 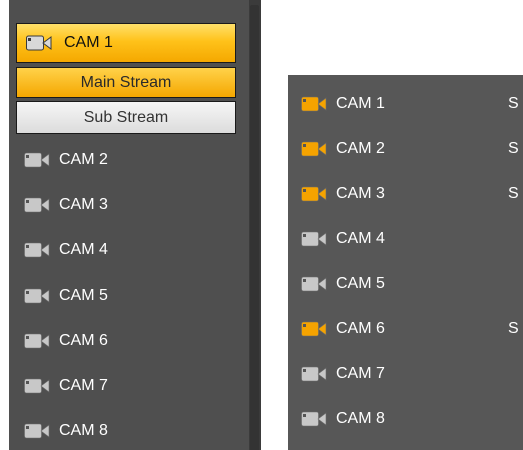 I want to click on camera-item: CAM 1, so click(x=343, y=104).